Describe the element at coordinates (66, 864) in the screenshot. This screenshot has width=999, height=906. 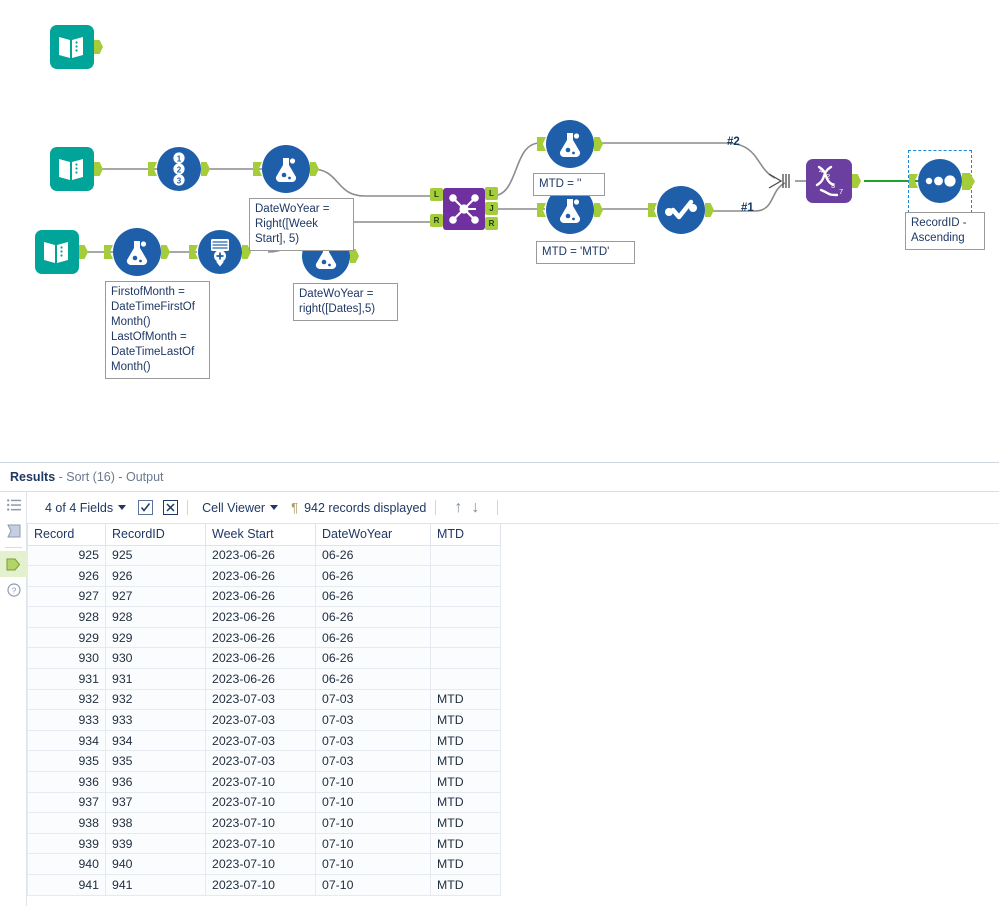
I see `cell-record: 940` at that location.